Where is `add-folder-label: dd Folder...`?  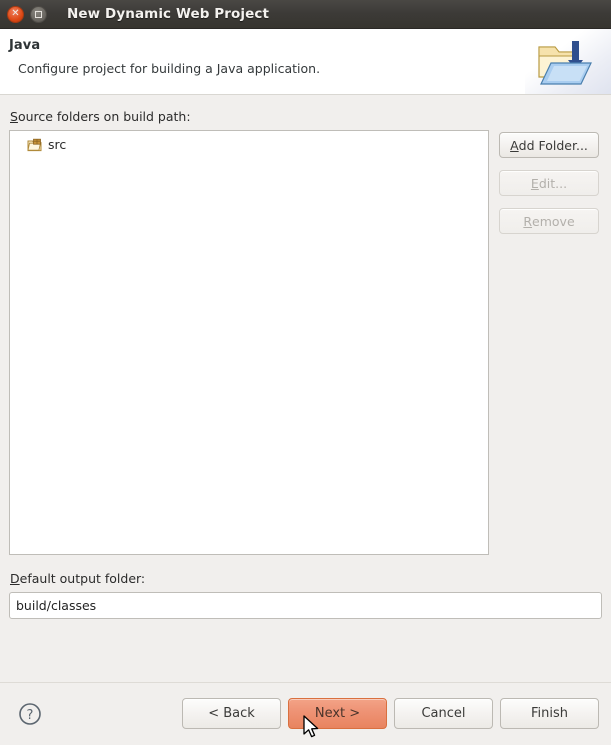
add-folder-label: dd Folder... is located at coordinates (553, 145).